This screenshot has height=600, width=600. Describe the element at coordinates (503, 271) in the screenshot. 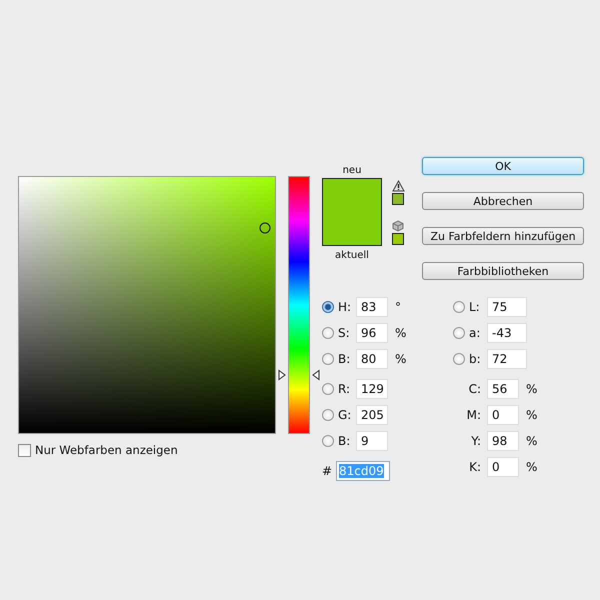

I see `dialog-button: Farbbibliotheken` at that location.